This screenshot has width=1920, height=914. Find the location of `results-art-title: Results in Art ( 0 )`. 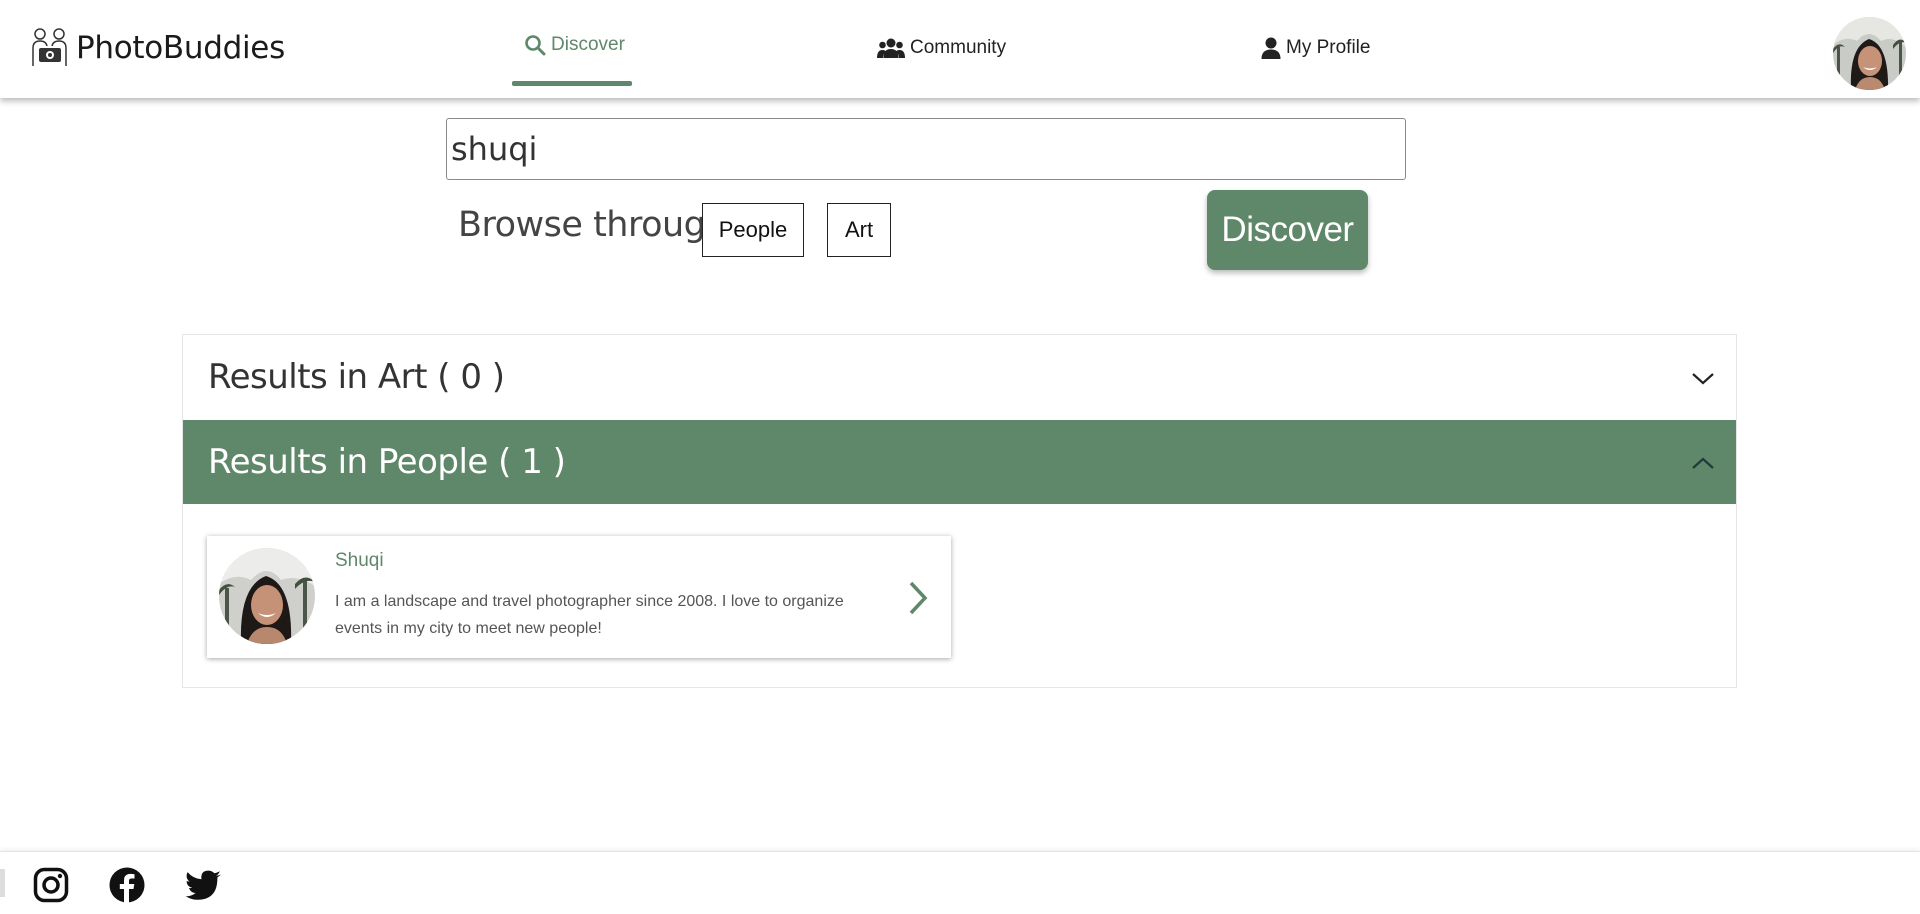

results-art-title: Results in Art ( 0 ) is located at coordinates (356, 377).